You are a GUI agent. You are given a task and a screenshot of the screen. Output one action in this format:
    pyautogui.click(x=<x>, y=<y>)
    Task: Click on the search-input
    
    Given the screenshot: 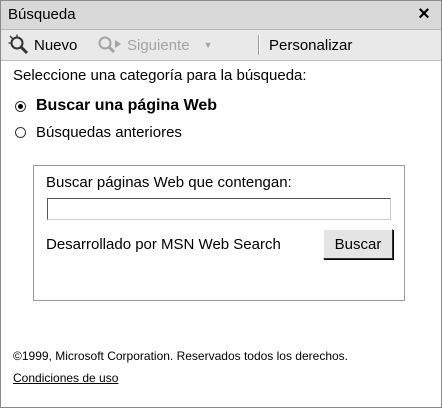 What is the action you would take?
    pyautogui.click(x=219, y=209)
    